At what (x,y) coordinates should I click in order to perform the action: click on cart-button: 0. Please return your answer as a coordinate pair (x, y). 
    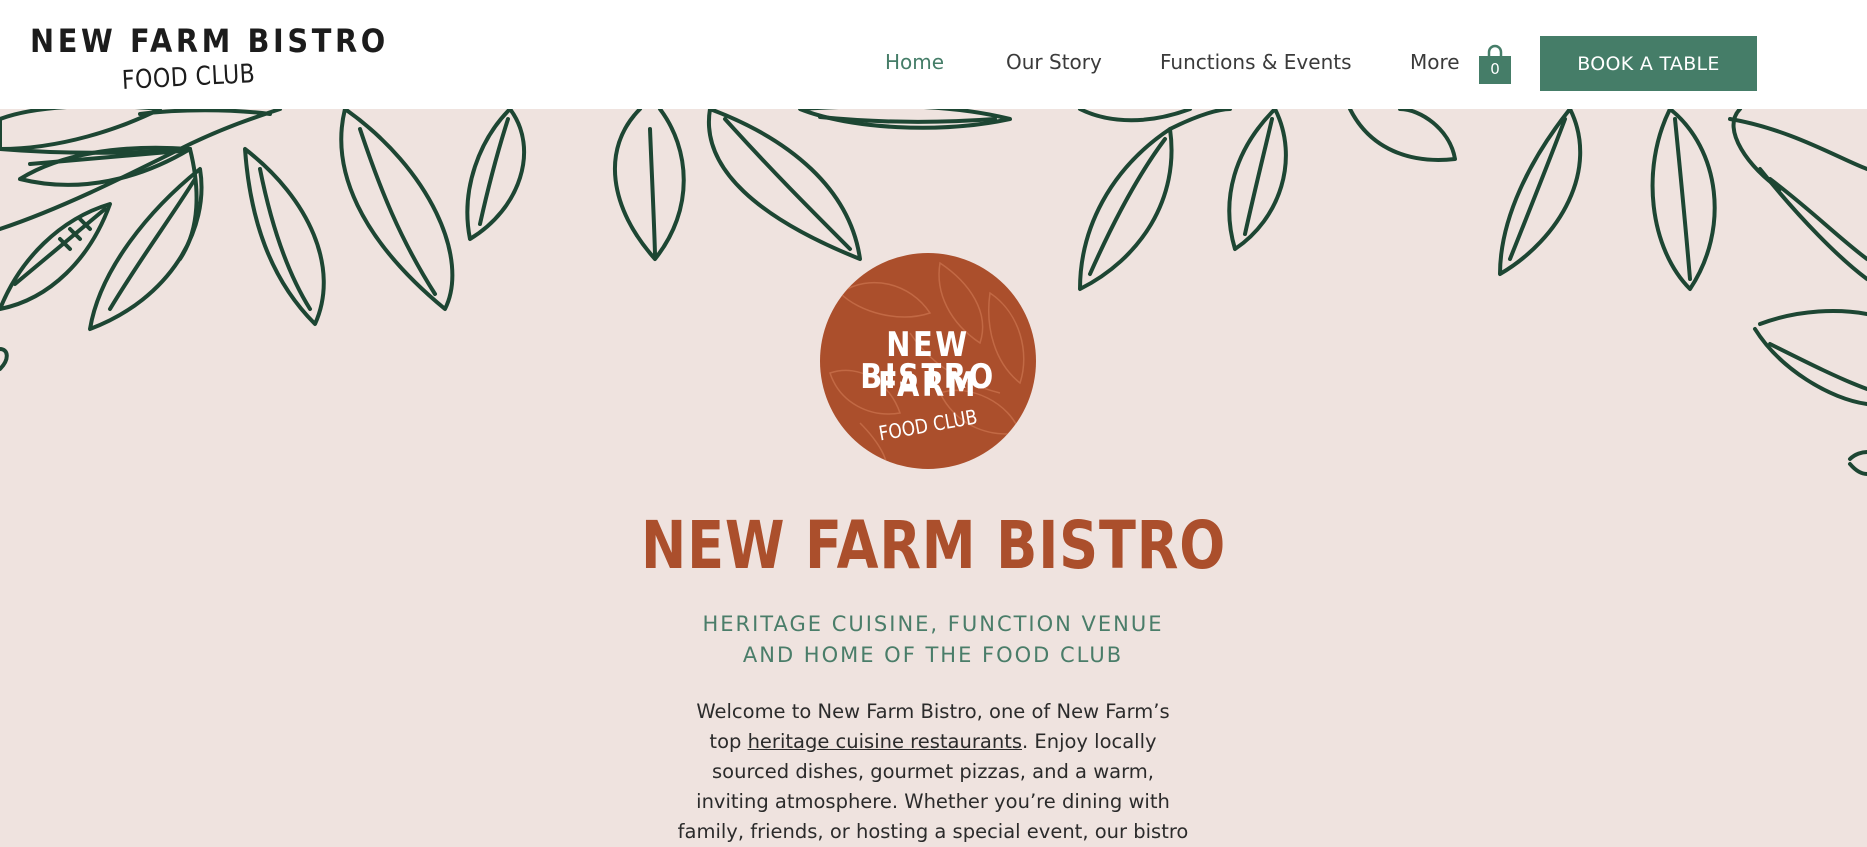
    Looking at the image, I should click on (1495, 64).